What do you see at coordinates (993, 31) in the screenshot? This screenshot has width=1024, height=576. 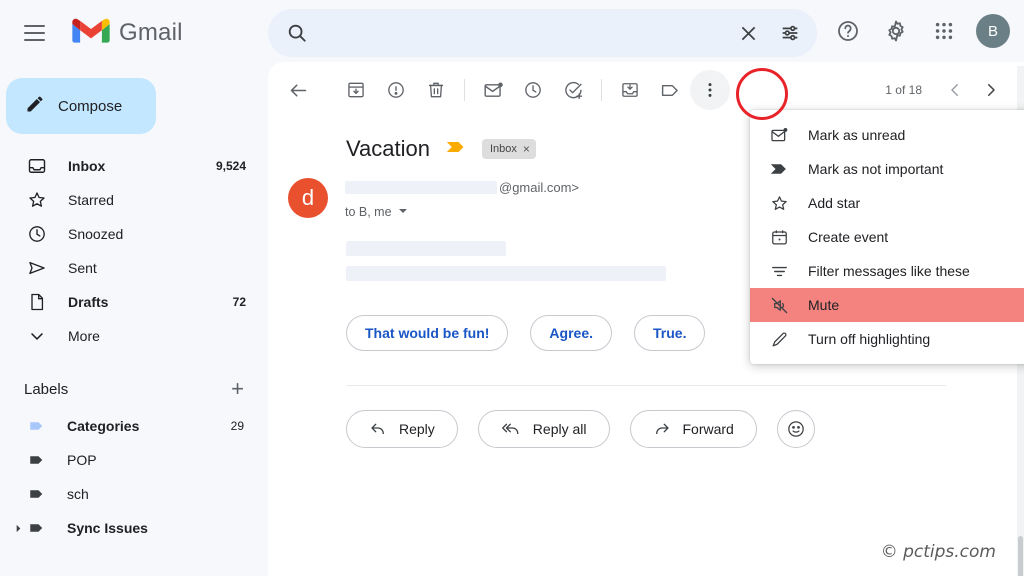 I see `account-avatar: B` at bounding box center [993, 31].